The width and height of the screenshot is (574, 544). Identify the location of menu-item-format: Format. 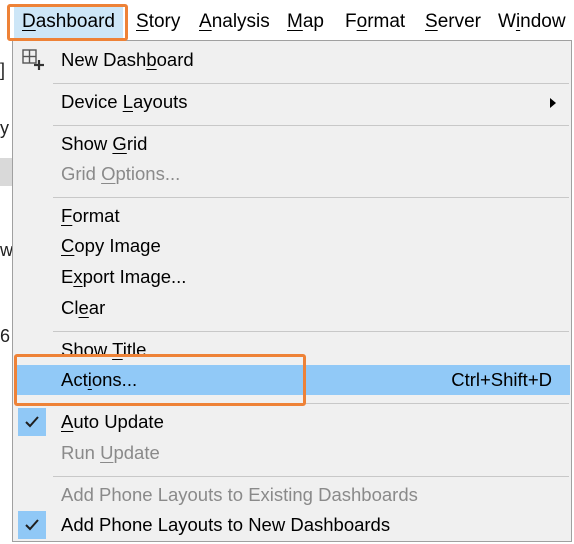
(292, 216).